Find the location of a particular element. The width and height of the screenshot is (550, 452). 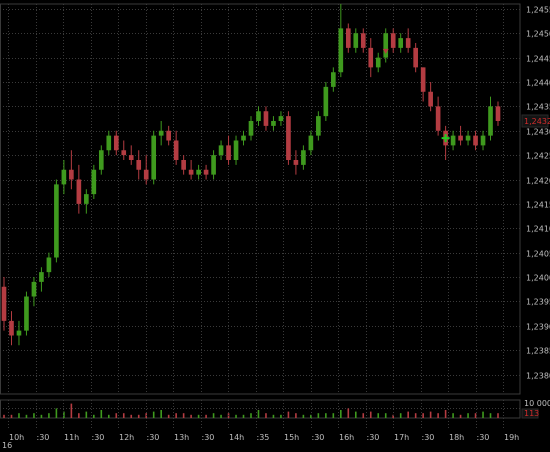

time-tick-label: 12h is located at coordinates (126, 437).